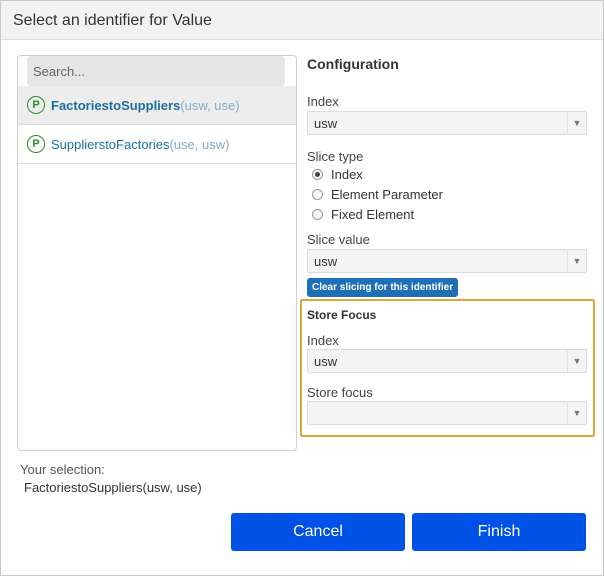  I want to click on configuration-heading: Configuration, so click(353, 64).